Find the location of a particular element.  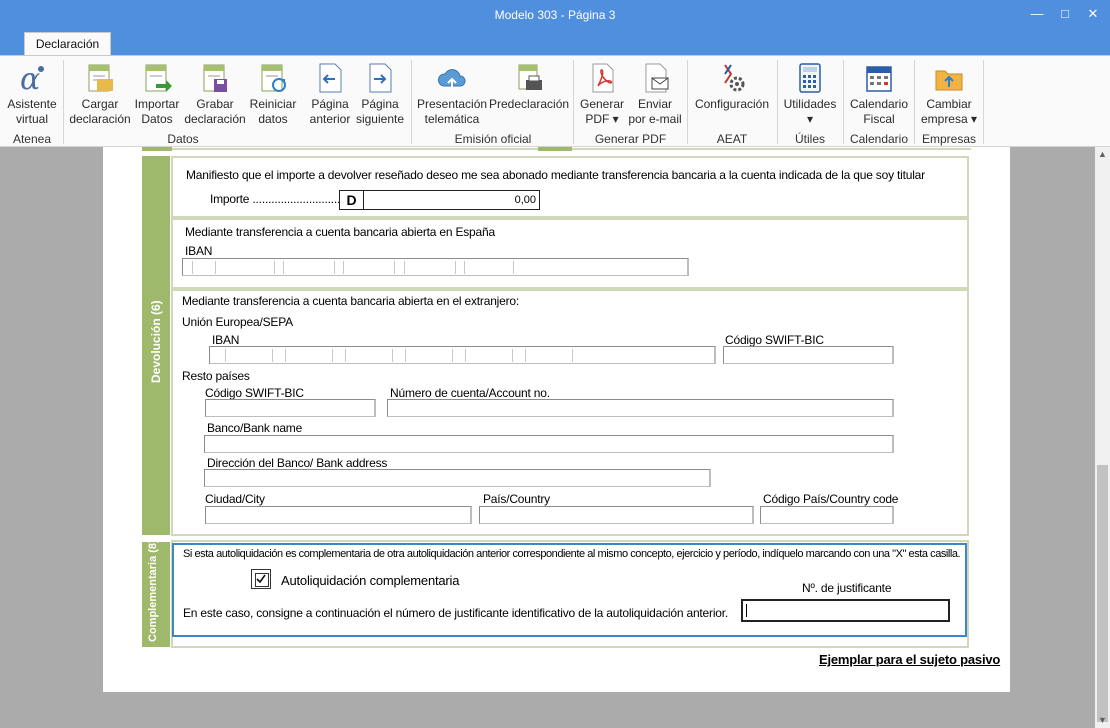

importe-prefix: D is located at coordinates (352, 200).